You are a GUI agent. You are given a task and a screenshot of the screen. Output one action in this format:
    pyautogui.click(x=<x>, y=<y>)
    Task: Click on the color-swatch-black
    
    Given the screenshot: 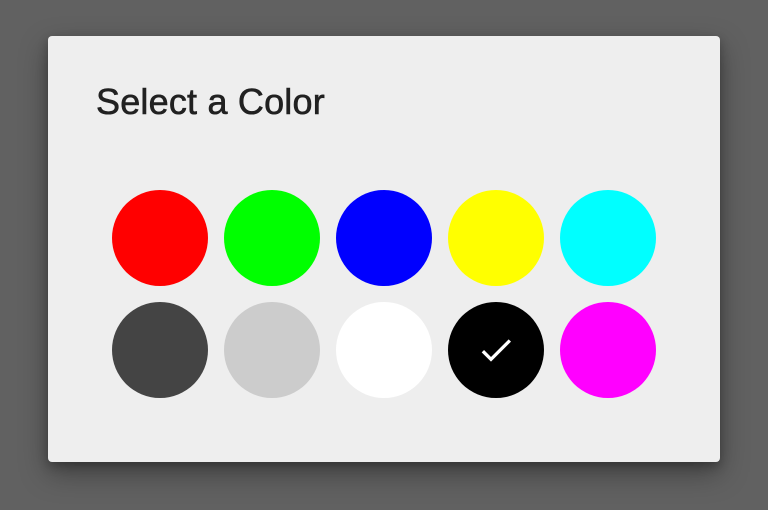 What is the action you would take?
    pyautogui.click(x=496, y=350)
    